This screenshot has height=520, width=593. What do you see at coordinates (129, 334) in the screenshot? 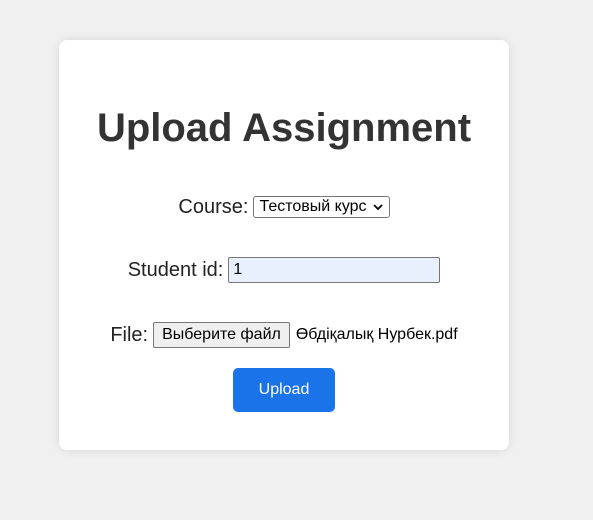
I see `file-label: File:` at bounding box center [129, 334].